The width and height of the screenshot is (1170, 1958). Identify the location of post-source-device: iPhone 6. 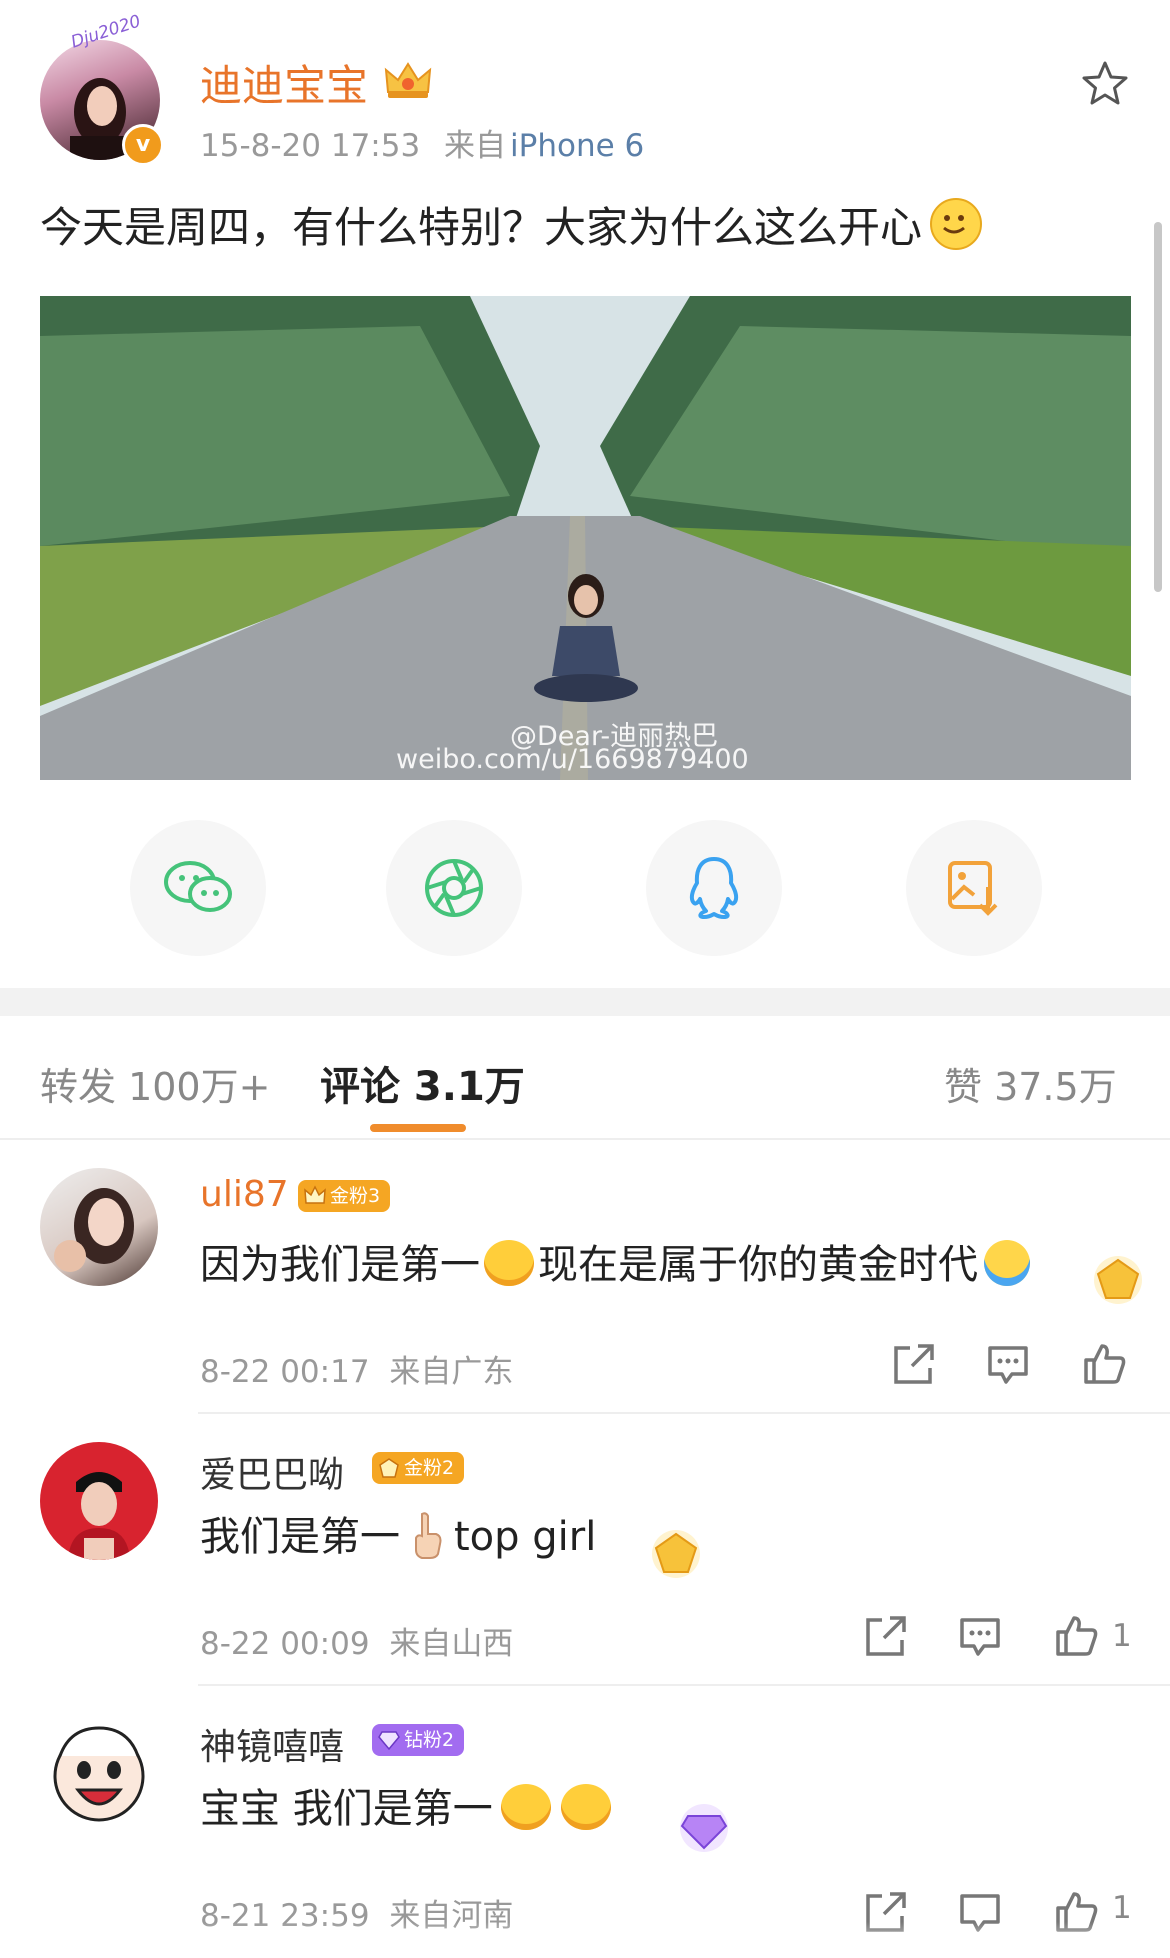
(577, 146).